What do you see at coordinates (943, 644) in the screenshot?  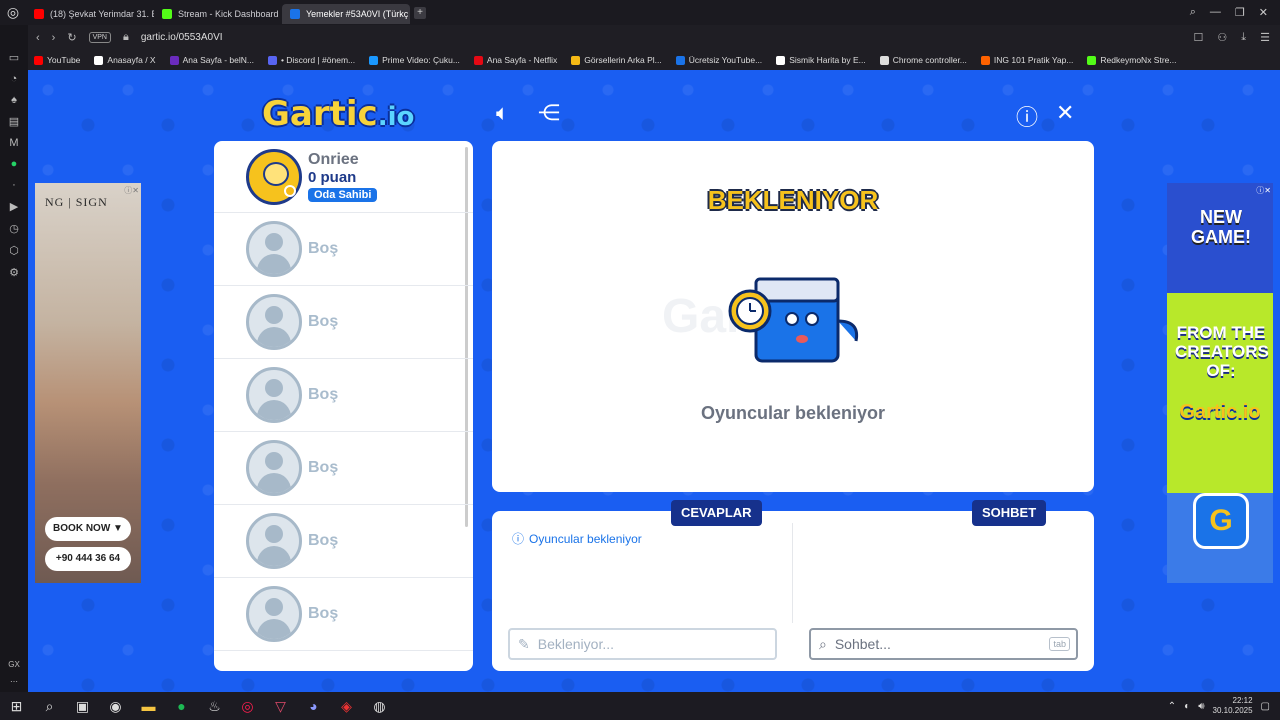 I see `chat-input: ⌕ Sohbet... tab` at bounding box center [943, 644].